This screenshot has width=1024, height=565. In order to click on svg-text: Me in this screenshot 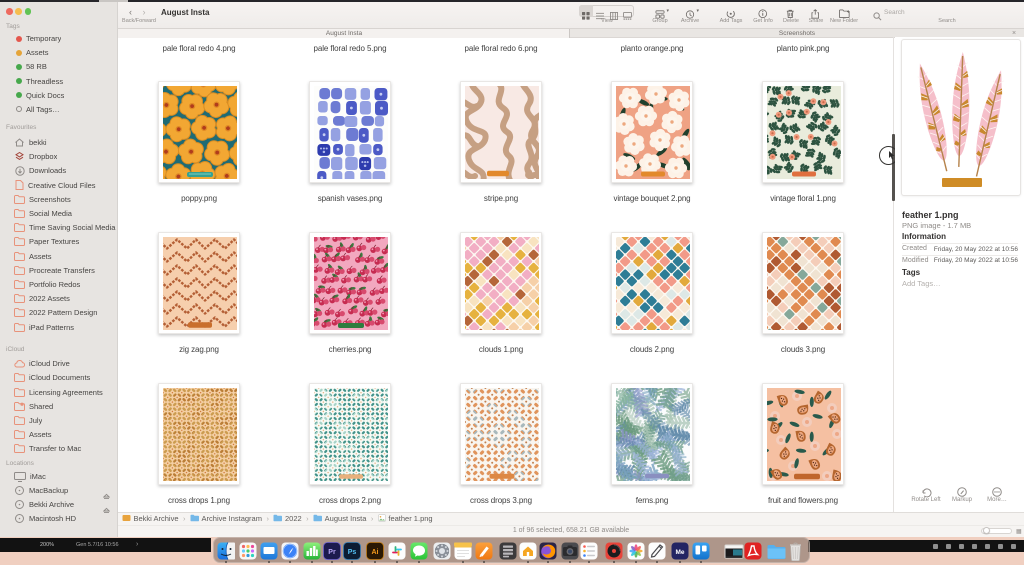, I will do `click(679, 552)`.